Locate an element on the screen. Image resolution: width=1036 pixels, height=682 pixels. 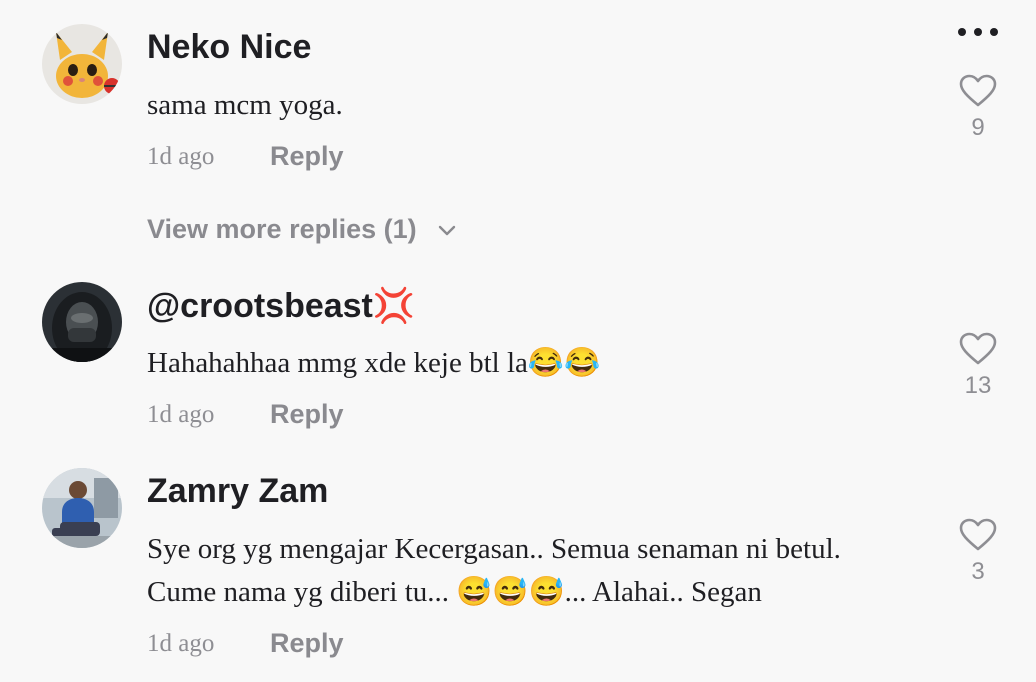
comment-author: @crootsbeast💢 is located at coordinates (281, 306).